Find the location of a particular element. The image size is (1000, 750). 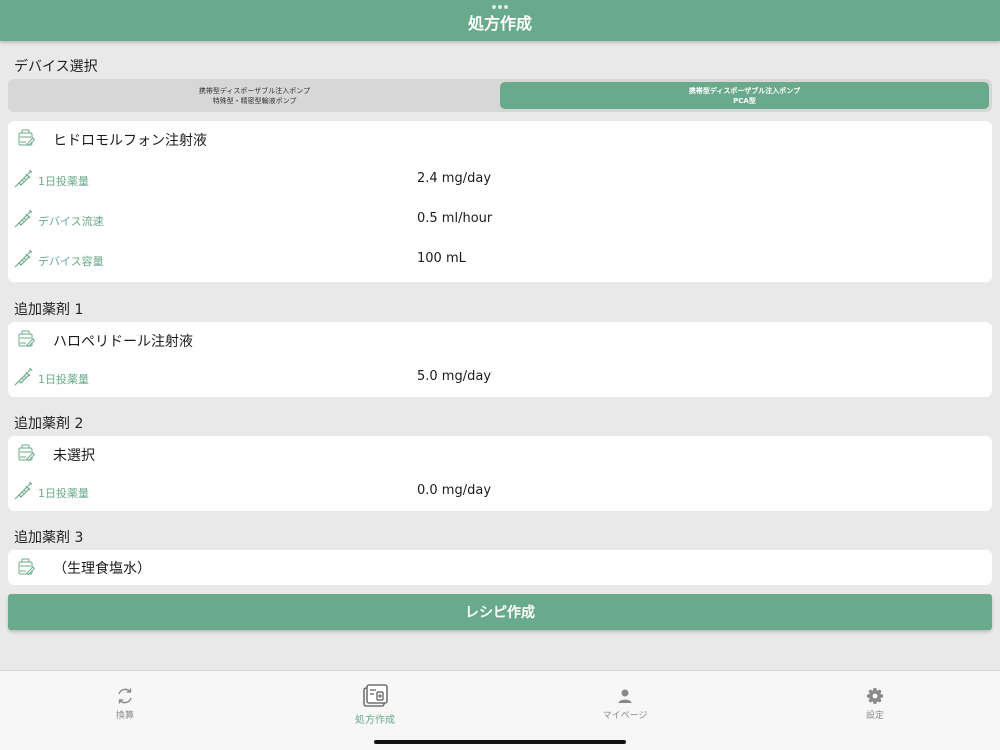

tab-bar: 換算 処方作成 マイページ 設定 is located at coordinates (500, 710).